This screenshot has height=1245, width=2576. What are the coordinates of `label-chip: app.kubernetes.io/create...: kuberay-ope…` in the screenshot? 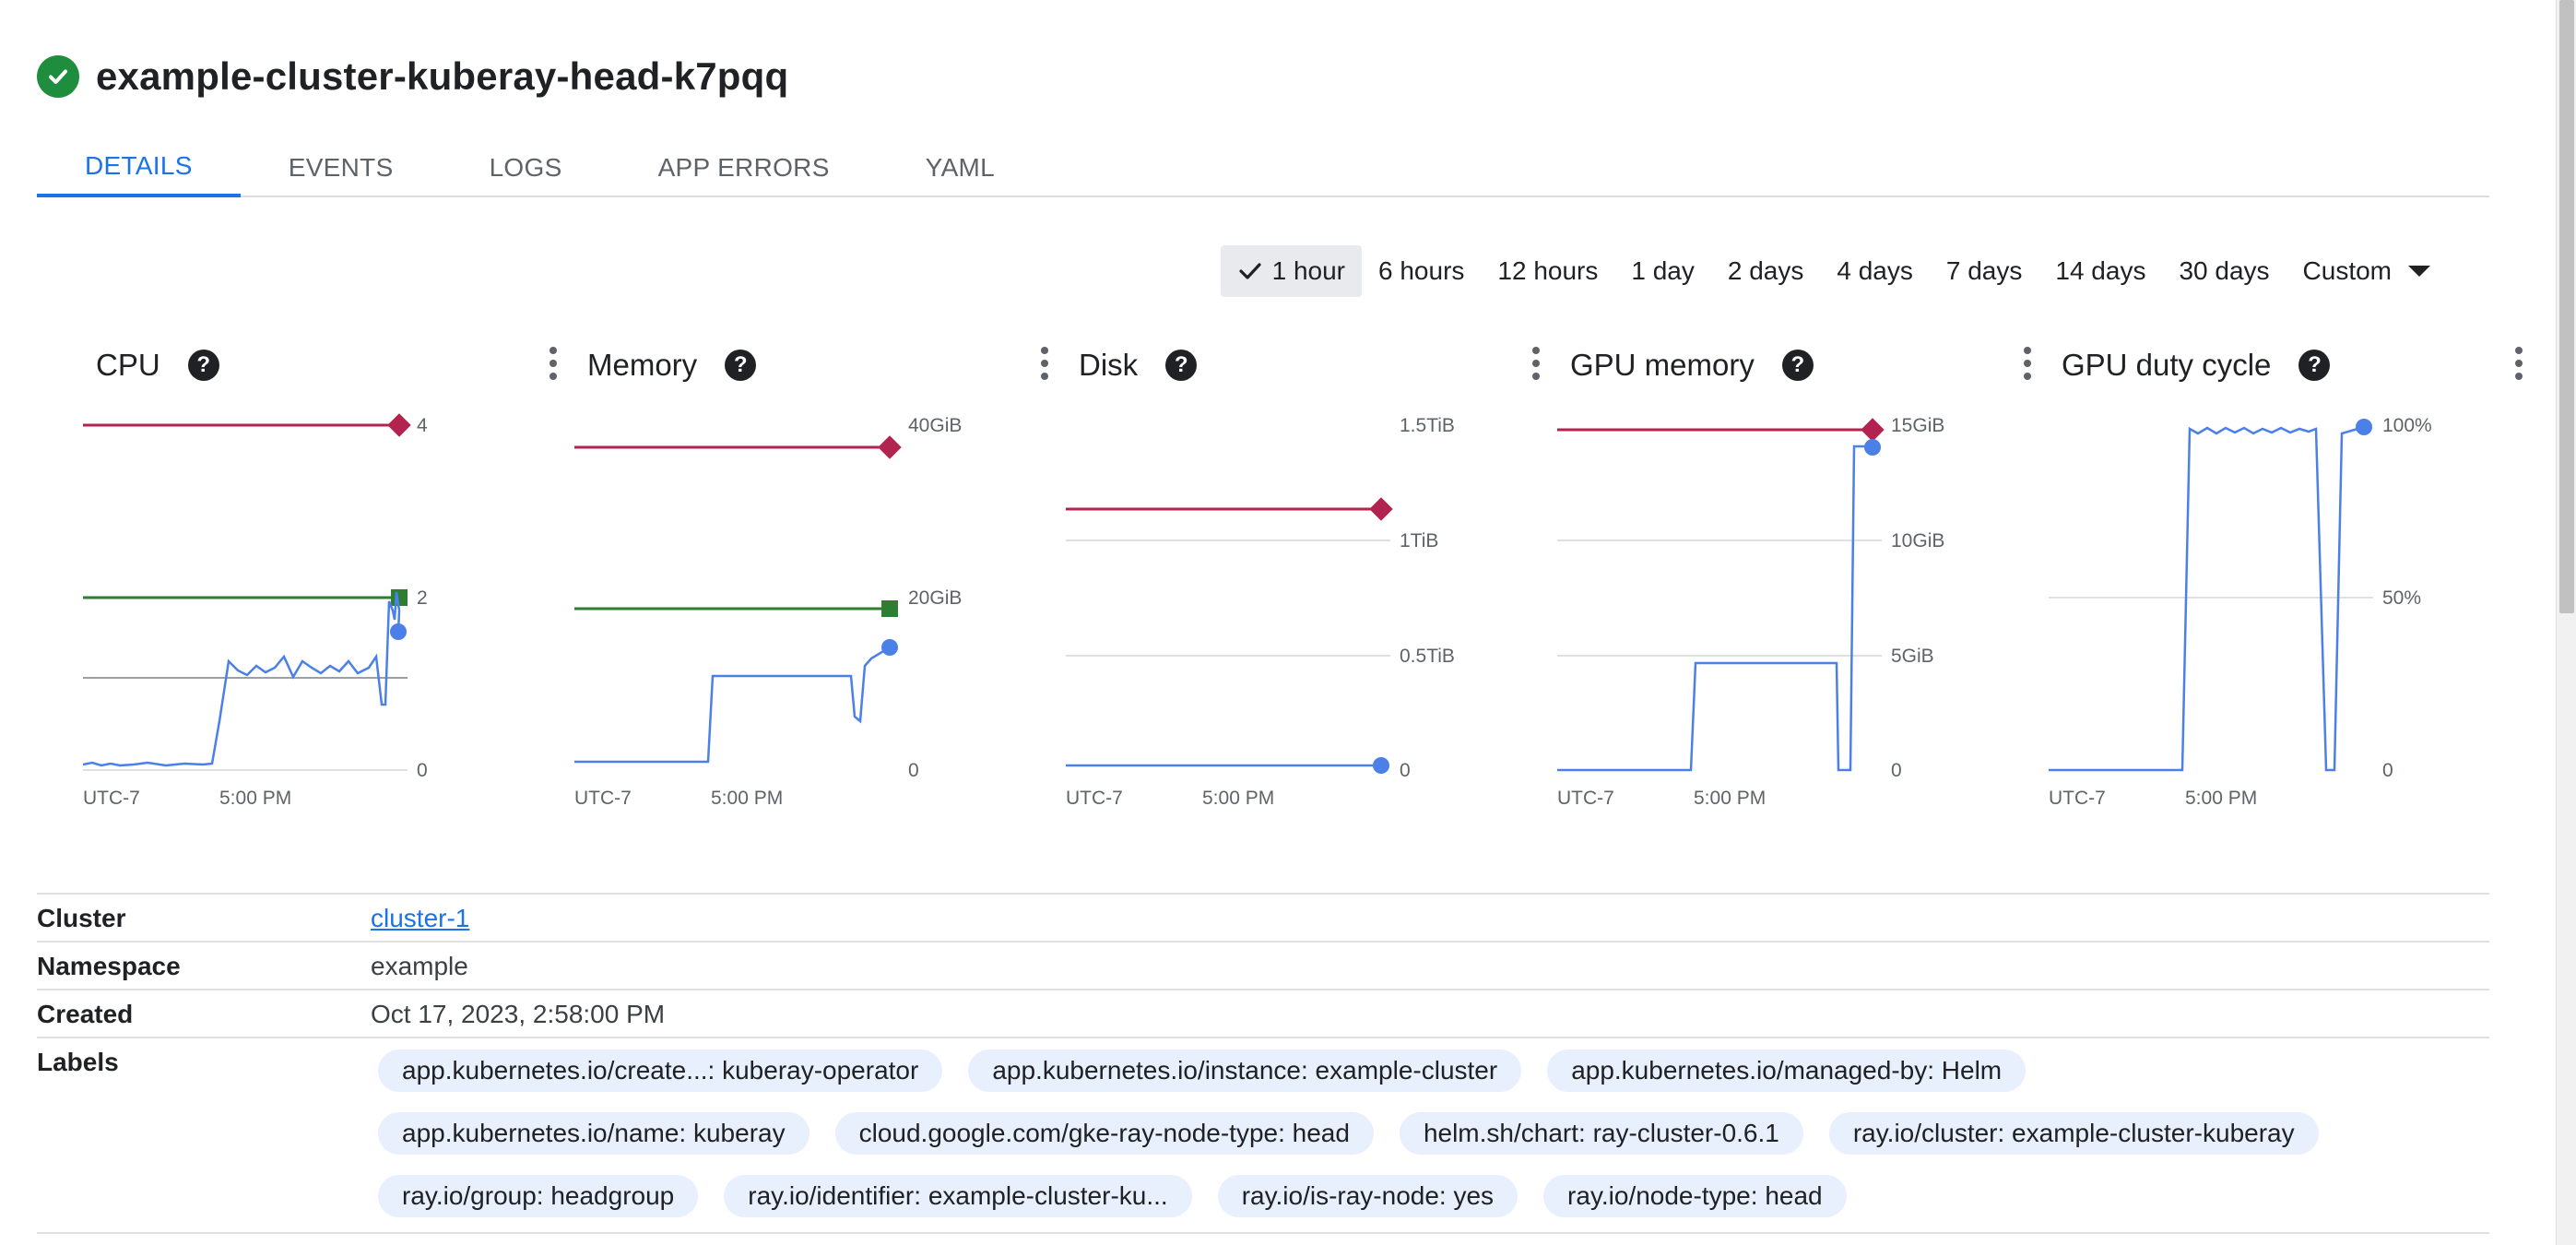 It's located at (660, 1070).